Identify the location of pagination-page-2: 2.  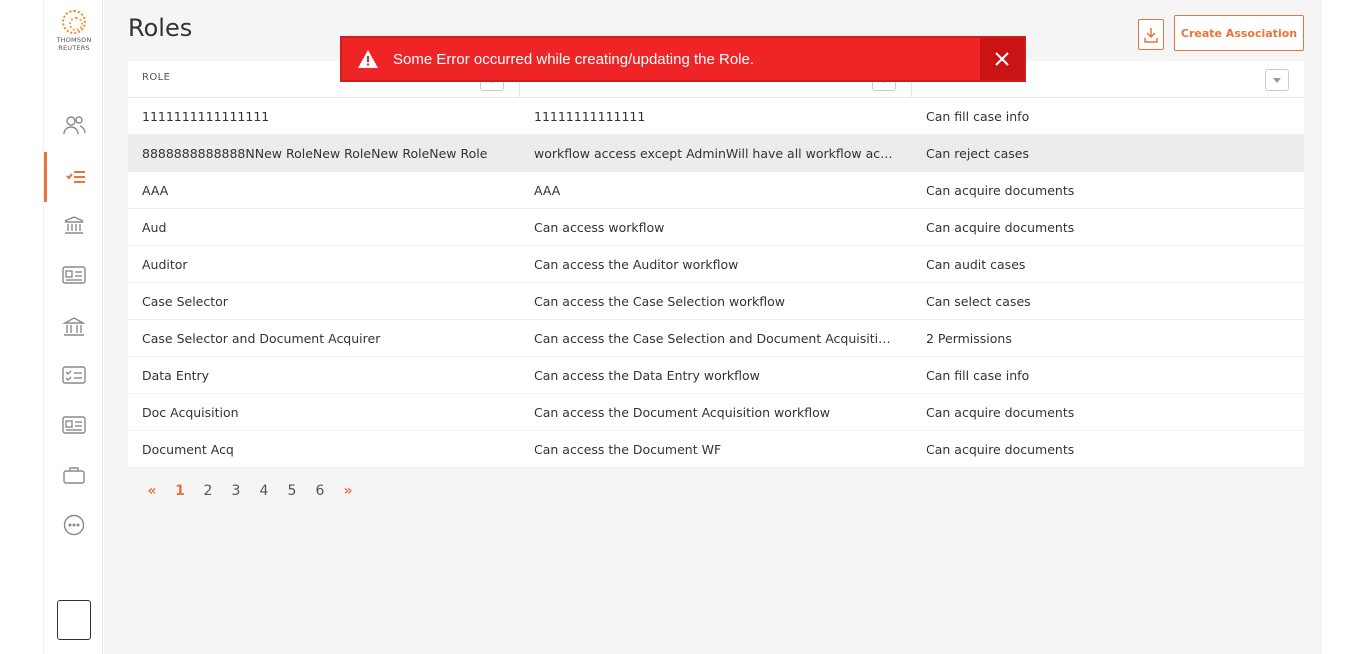
(208, 491).